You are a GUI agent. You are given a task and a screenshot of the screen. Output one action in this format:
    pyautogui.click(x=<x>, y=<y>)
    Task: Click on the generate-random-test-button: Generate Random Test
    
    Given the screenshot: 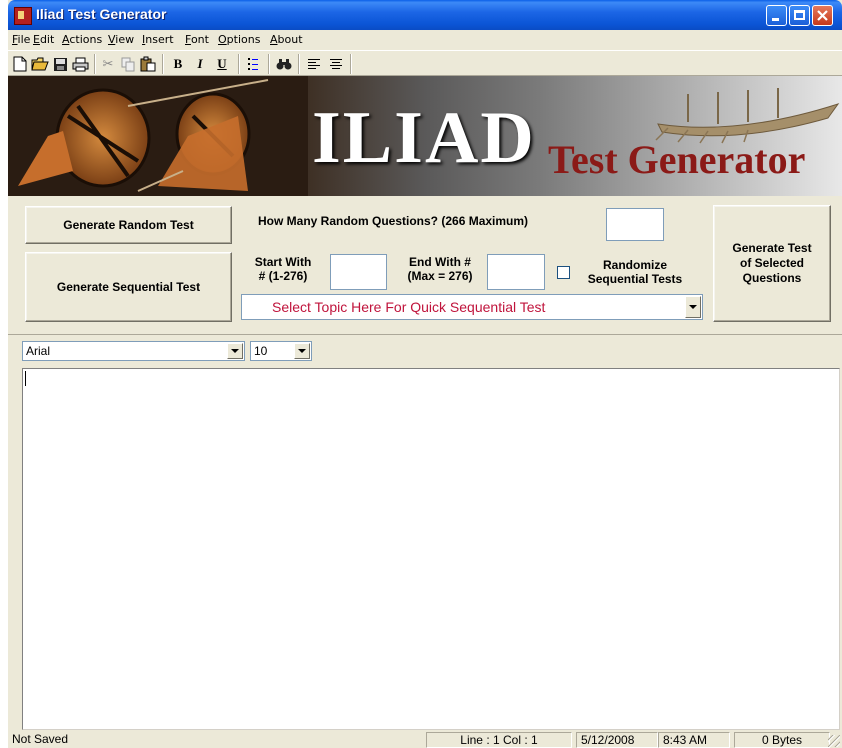 What is the action you would take?
    pyautogui.click(x=128, y=225)
    